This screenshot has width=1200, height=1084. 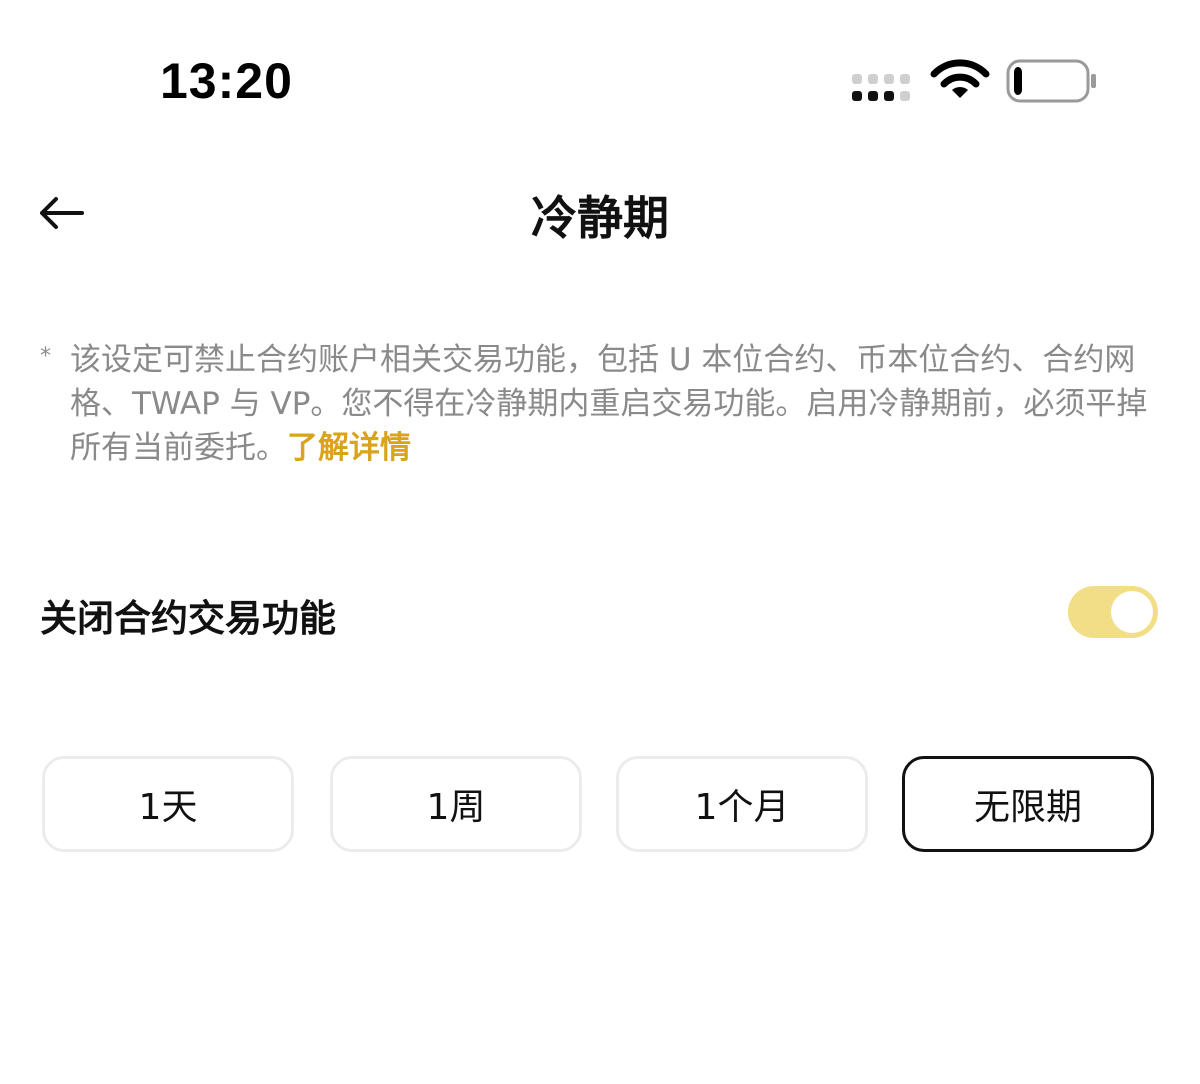 I want to click on duration-option-1-month: 1个月, so click(x=742, y=804).